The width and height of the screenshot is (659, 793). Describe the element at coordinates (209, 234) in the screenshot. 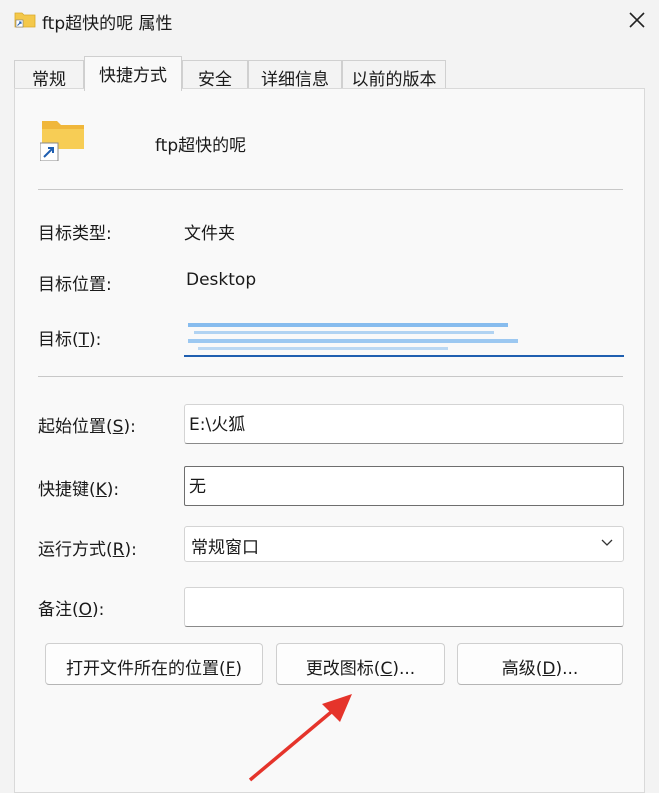

I see `target-type-value: 文件夹` at that location.